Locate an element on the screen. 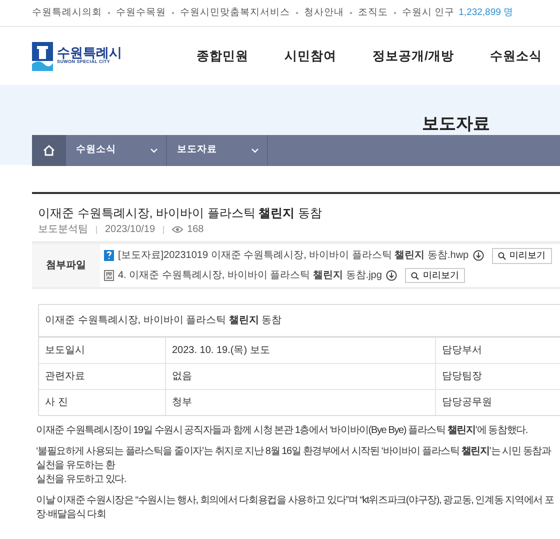 The width and height of the screenshot is (560, 539). body-text: ‘불필요하게 사용되는 플라스틱을 줄이자’는 취지로 지난 8월 16일 환경부에서 시작된 ‘바이바이 플라스틱 챌린지’는 시민 동참과 실천을 유도하는 환 is located at coordinates (294, 459).